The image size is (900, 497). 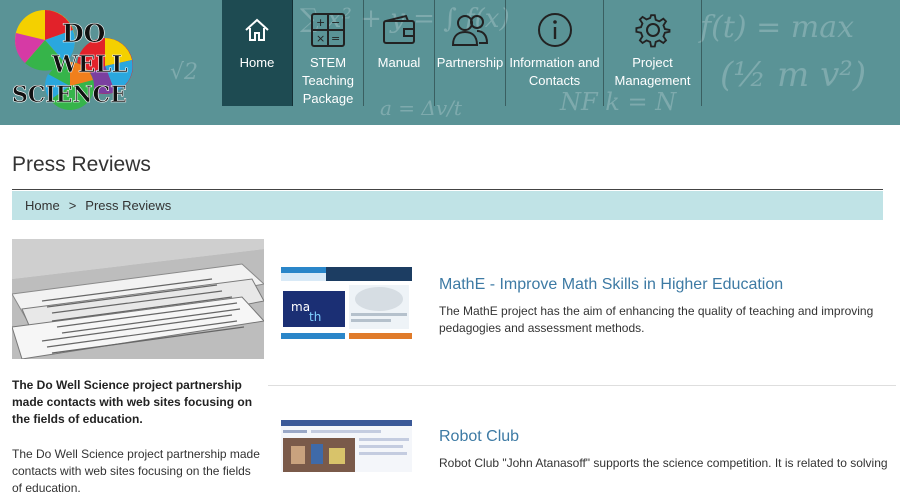 I want to click on info-icon, so click(x=555, y=30).